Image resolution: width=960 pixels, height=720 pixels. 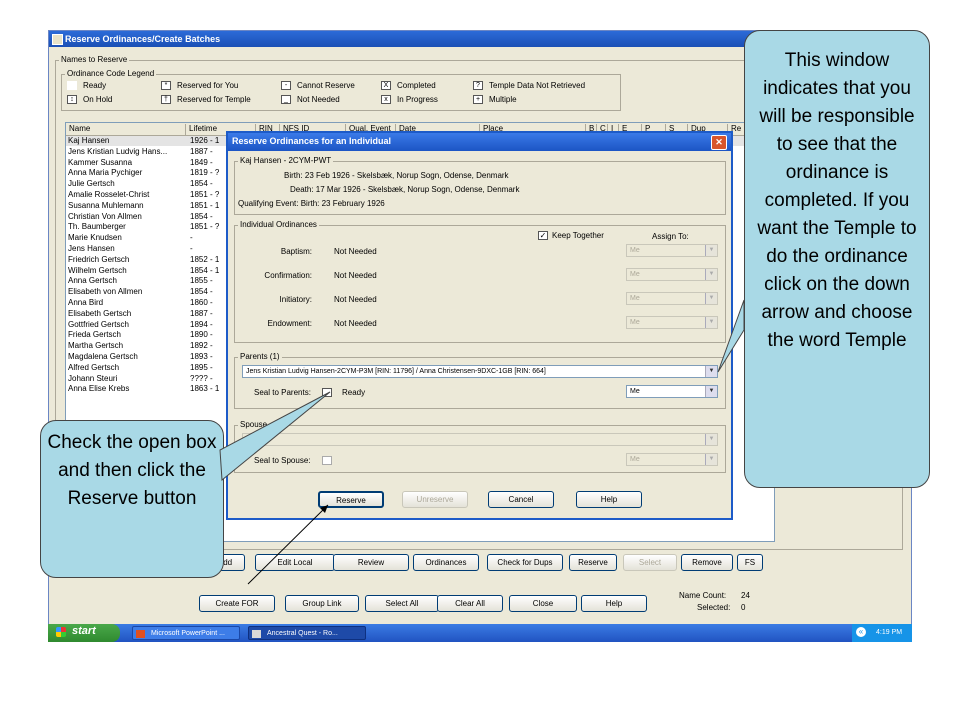 I want to click on left-callout-tail, so click(x=275, y=436).